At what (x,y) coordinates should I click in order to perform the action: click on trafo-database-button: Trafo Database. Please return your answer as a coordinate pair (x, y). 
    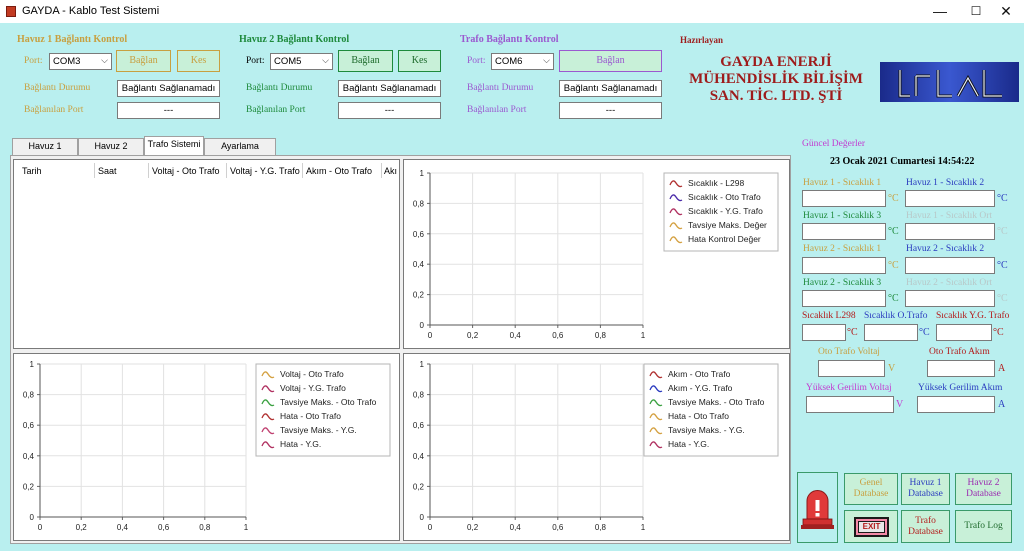
    Looking at the image, I should click on (925, 526).